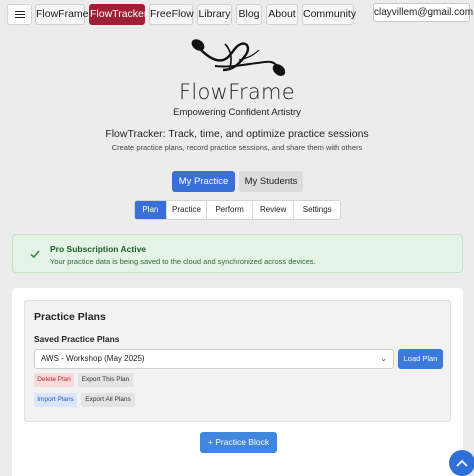 The width and height of the screenshot is (474, 476). What do you see at coordinates (317, 210) in the screenshot?
I see `tab-settings: Settings` at bounding box center [317, 210].